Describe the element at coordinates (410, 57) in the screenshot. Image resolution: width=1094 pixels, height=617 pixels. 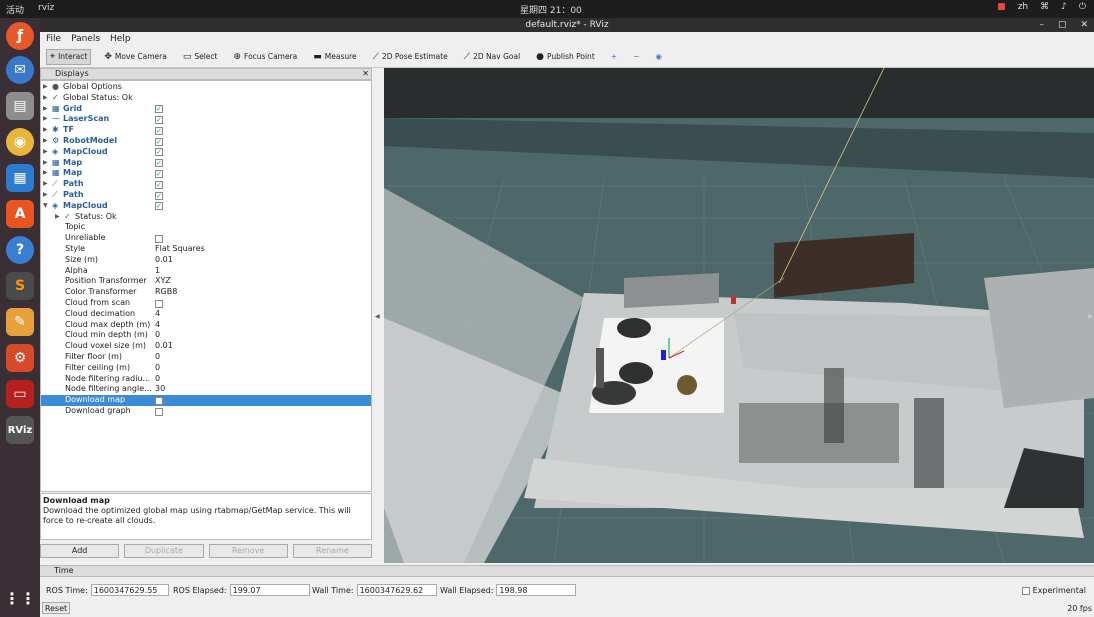
I see `tool-2d-pose-estimate: ⟋ 2D Pose Estimate` at that location.